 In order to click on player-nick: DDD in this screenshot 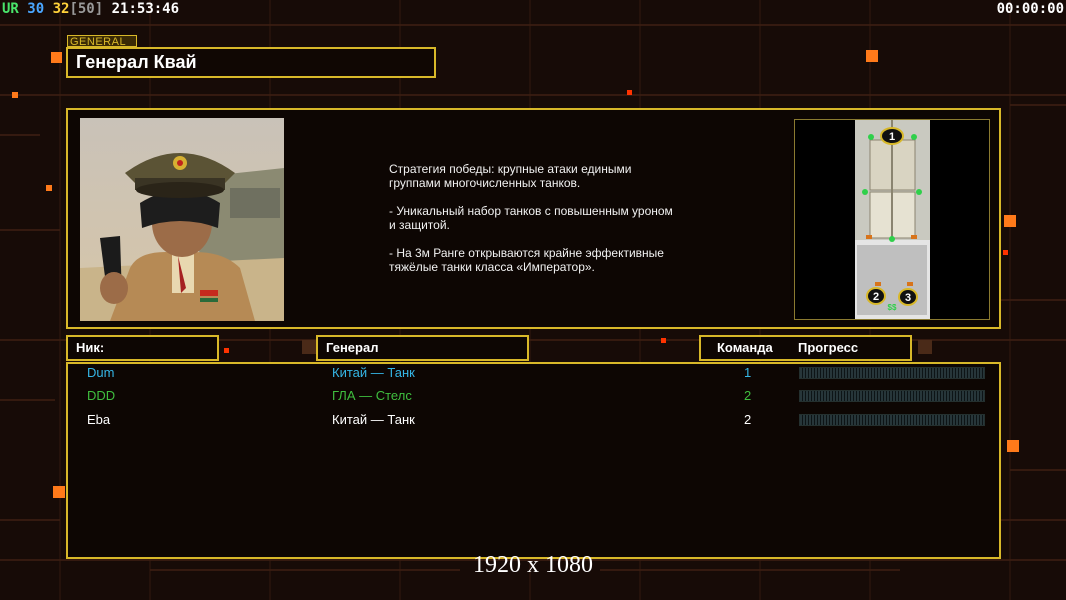, I will do `click(101, 395)`.